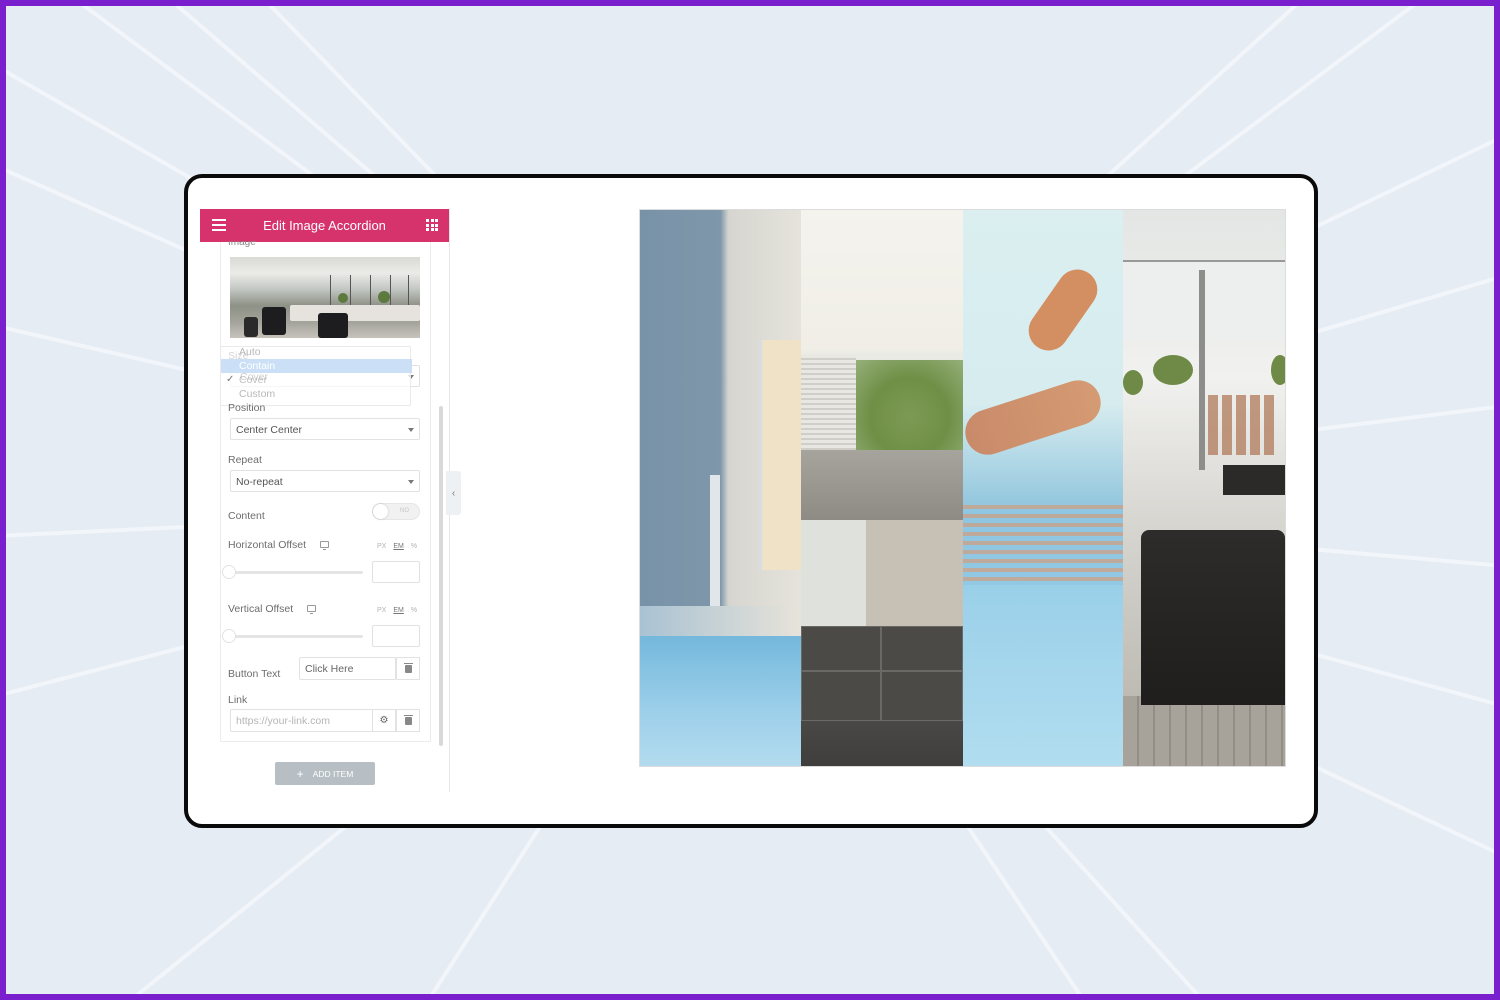 The image size is (1500, 1000). I want to click on content-toggle: NO, so click(396, 511).